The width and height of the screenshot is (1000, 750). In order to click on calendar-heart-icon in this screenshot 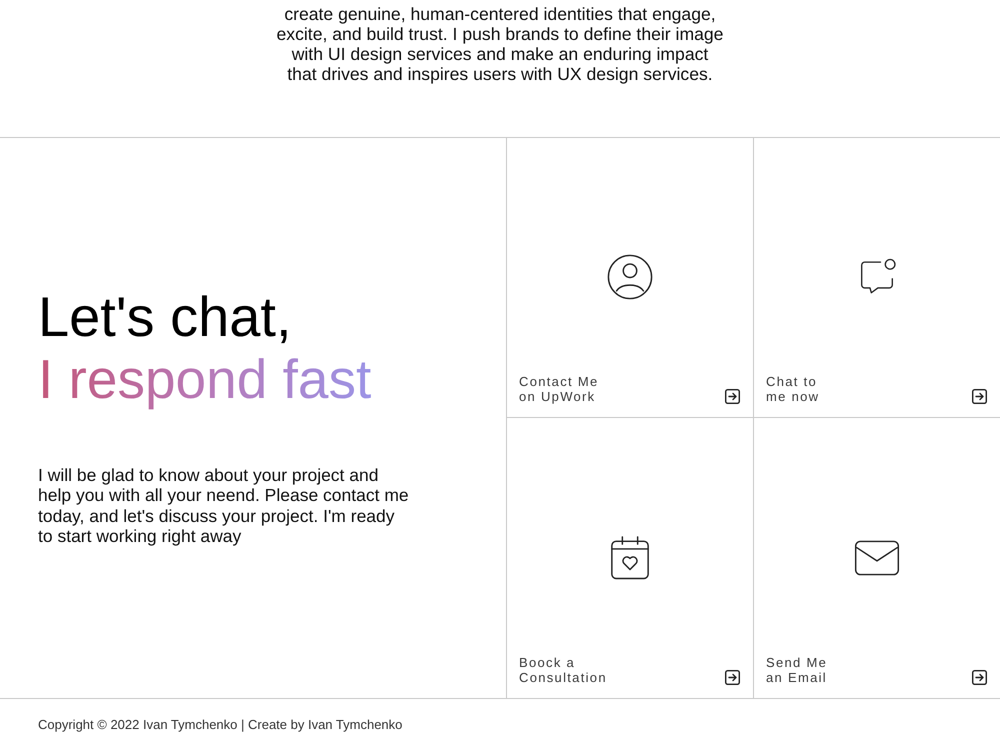, I will do `click(629, 557)`.